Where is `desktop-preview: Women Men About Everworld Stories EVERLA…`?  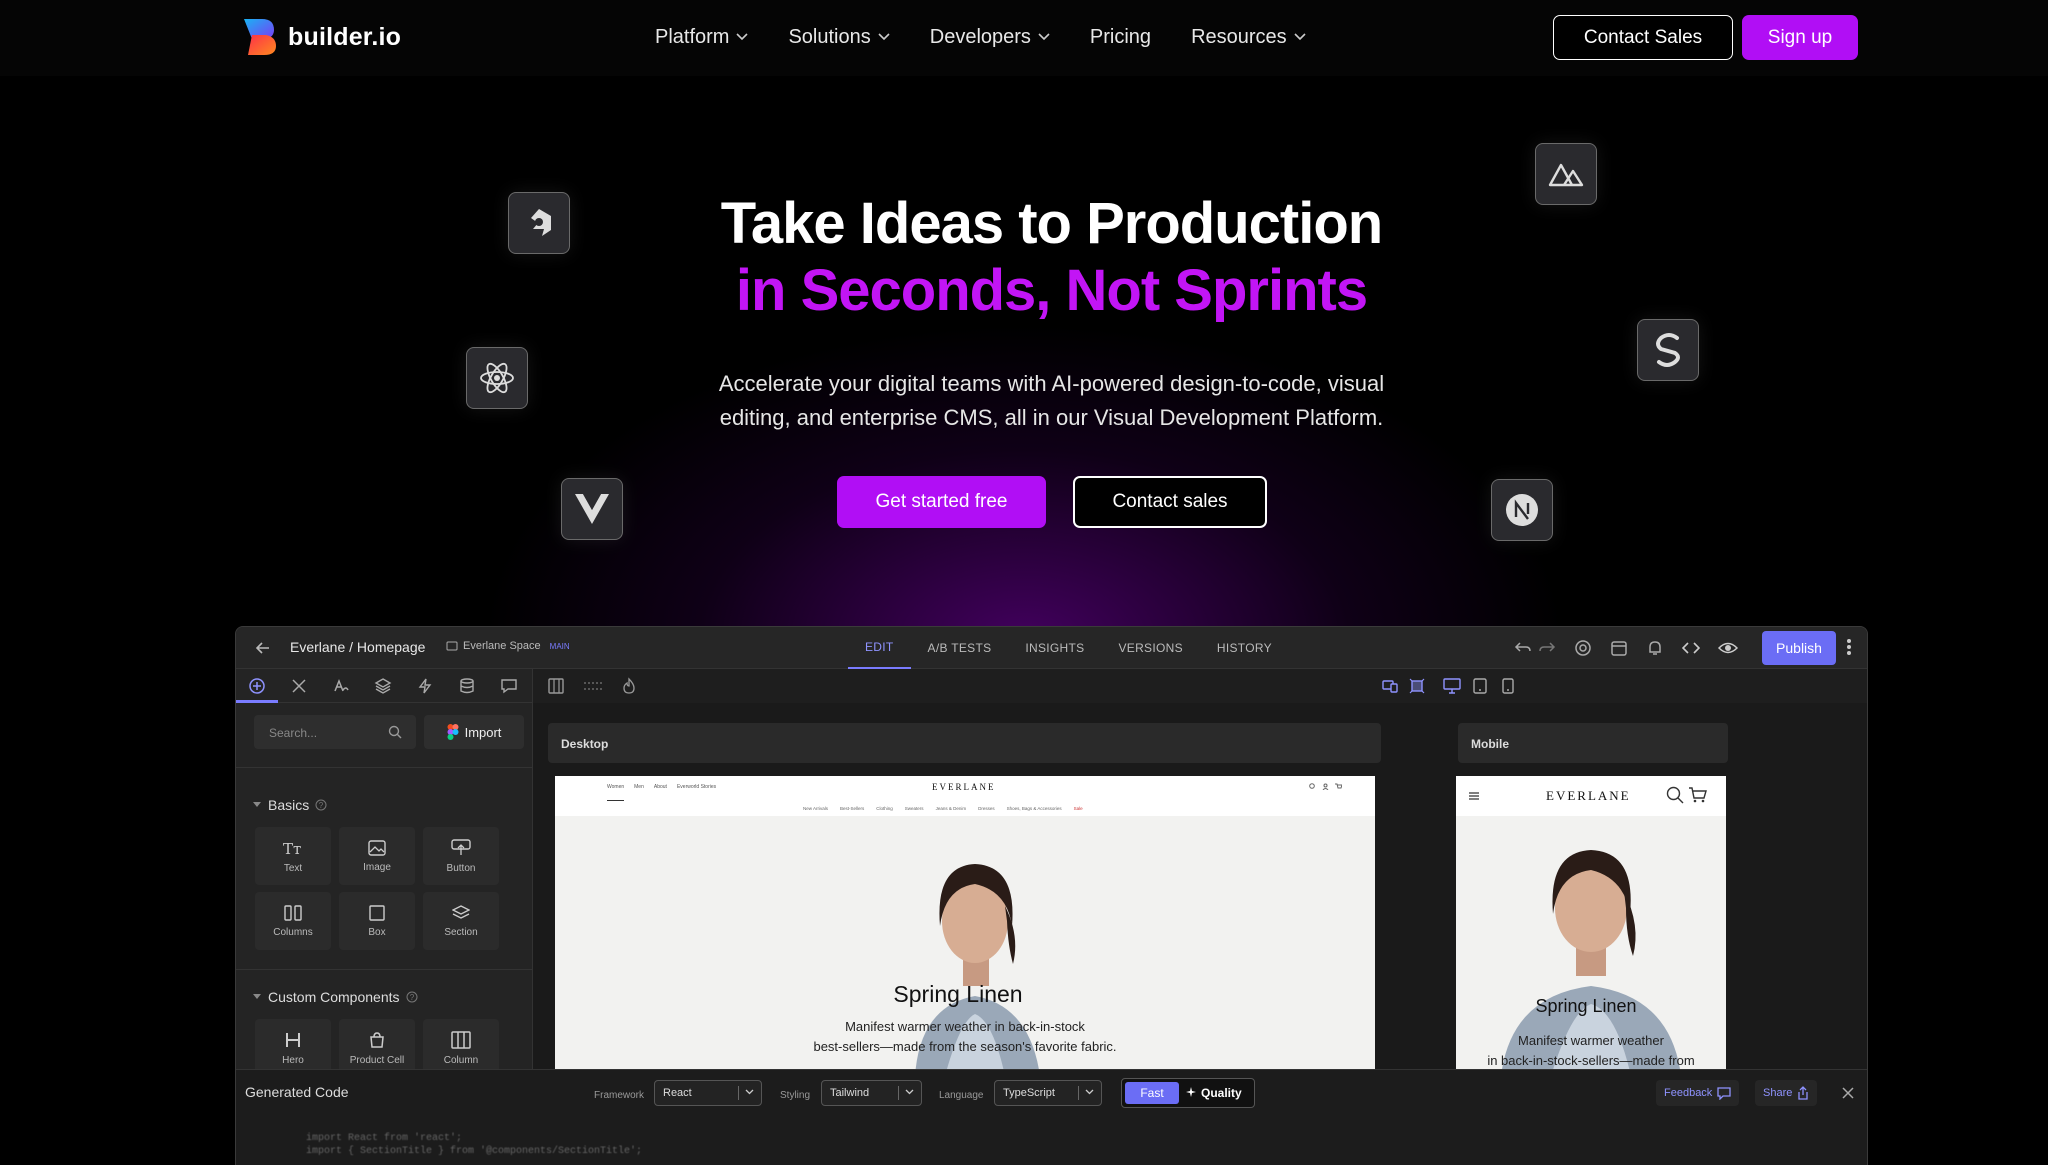
desktop-preview: Women Men About Everworld Stories EVERLA… is located at coordinates (965, 922).